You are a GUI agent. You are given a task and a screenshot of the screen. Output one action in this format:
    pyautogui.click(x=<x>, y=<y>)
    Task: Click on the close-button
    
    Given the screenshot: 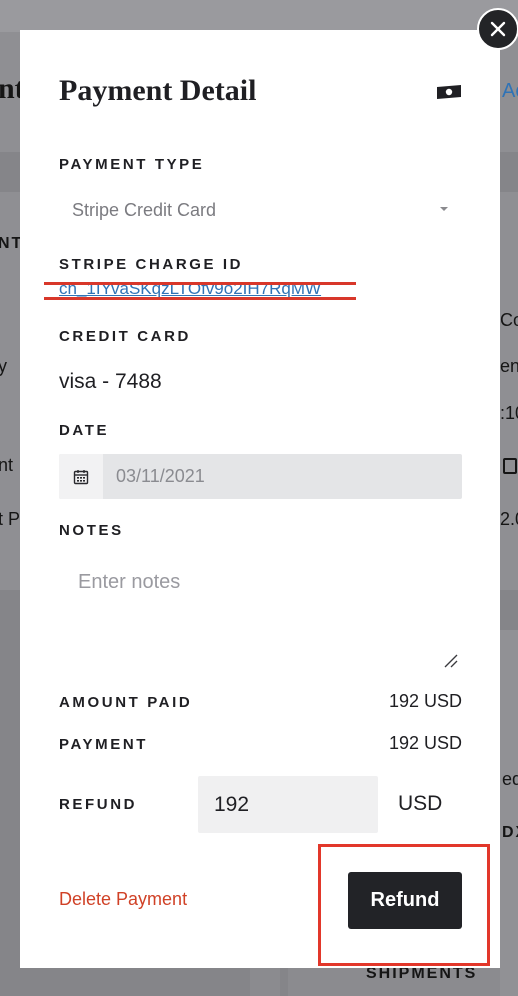 What is the action you would take?
    pyautogui.click(x=497, y=29)
    